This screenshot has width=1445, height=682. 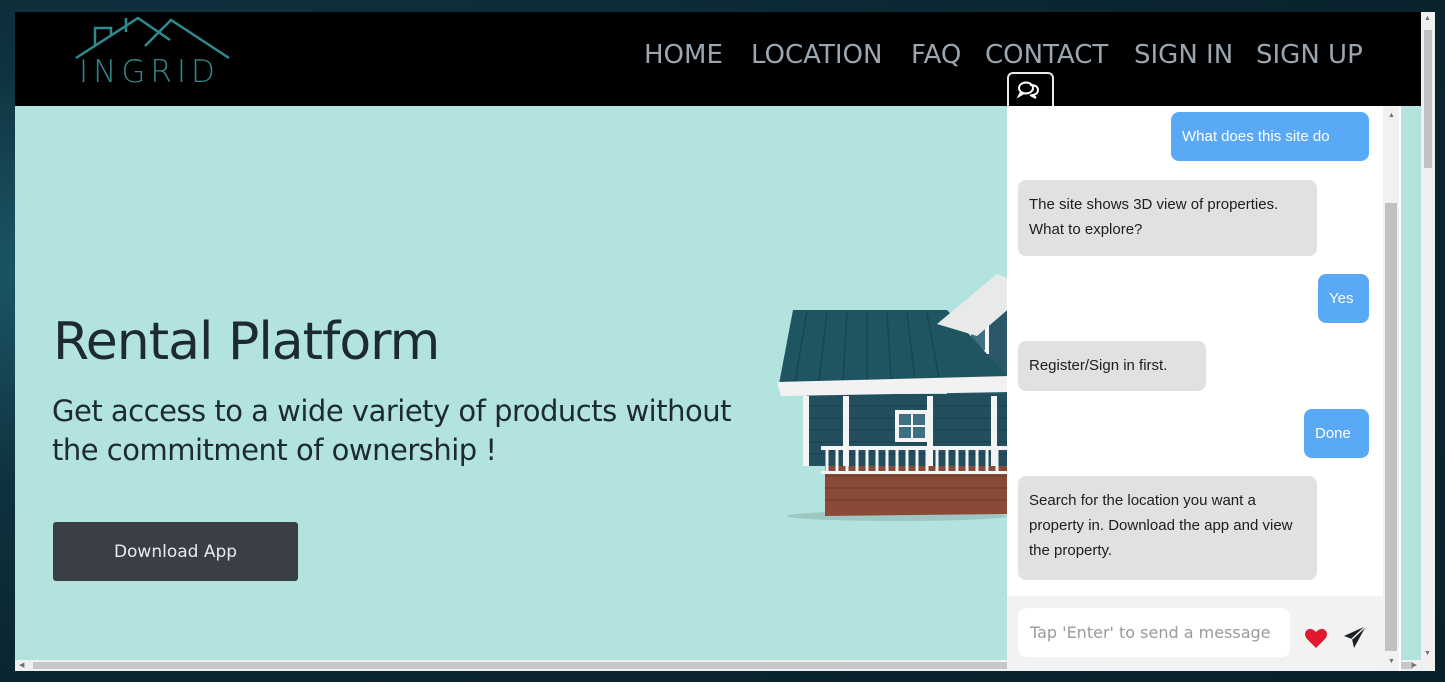 I want to click on hero-title: Rental Platform, so click(x=246, y=342).